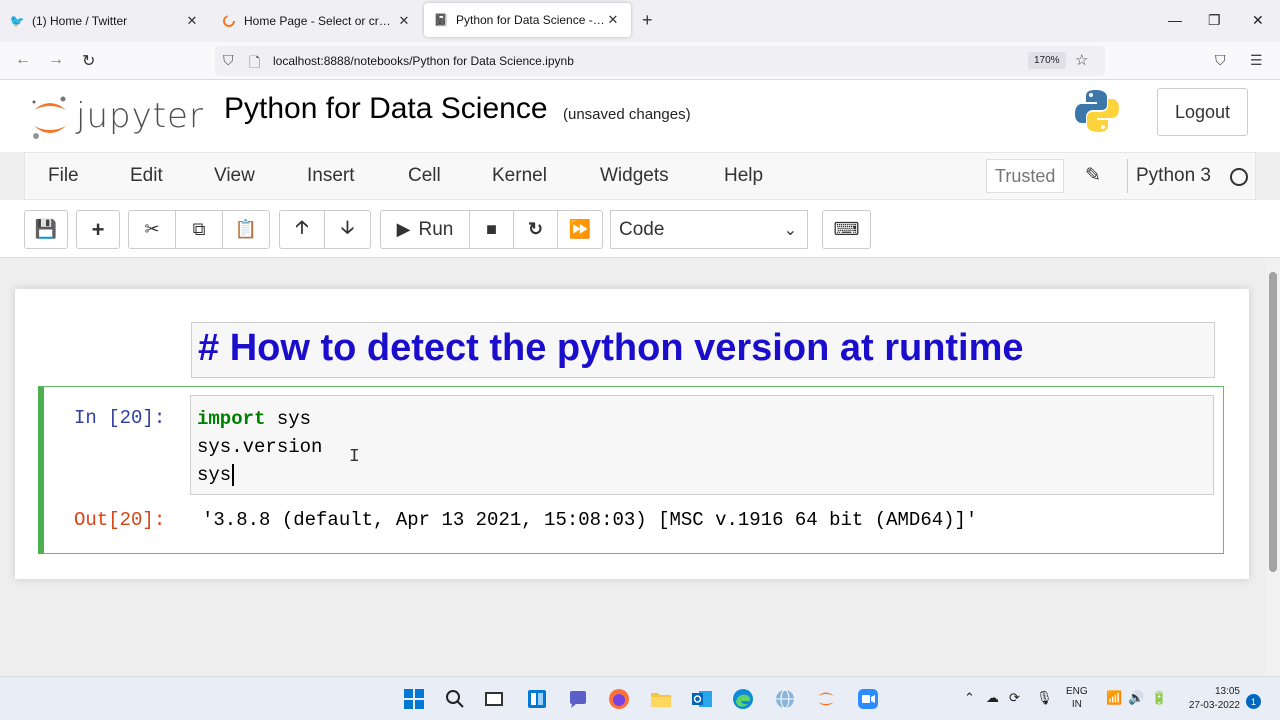  I want to click on arrow-up-icon: 🡡, so click(302, 226).